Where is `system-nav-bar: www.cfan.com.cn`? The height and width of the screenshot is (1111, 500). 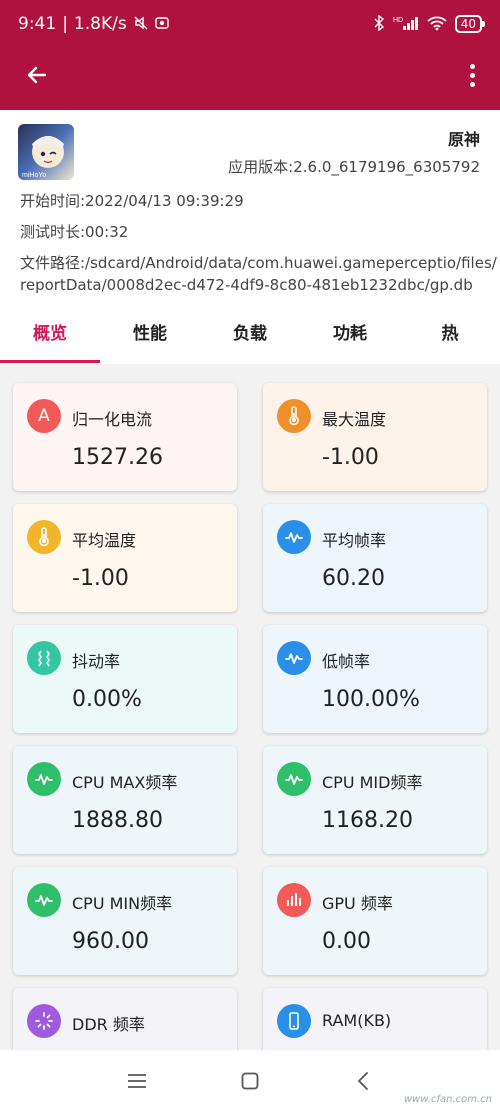 system-nav-bar: www.cfan.com.cn is located at coordinates (250, 1080).